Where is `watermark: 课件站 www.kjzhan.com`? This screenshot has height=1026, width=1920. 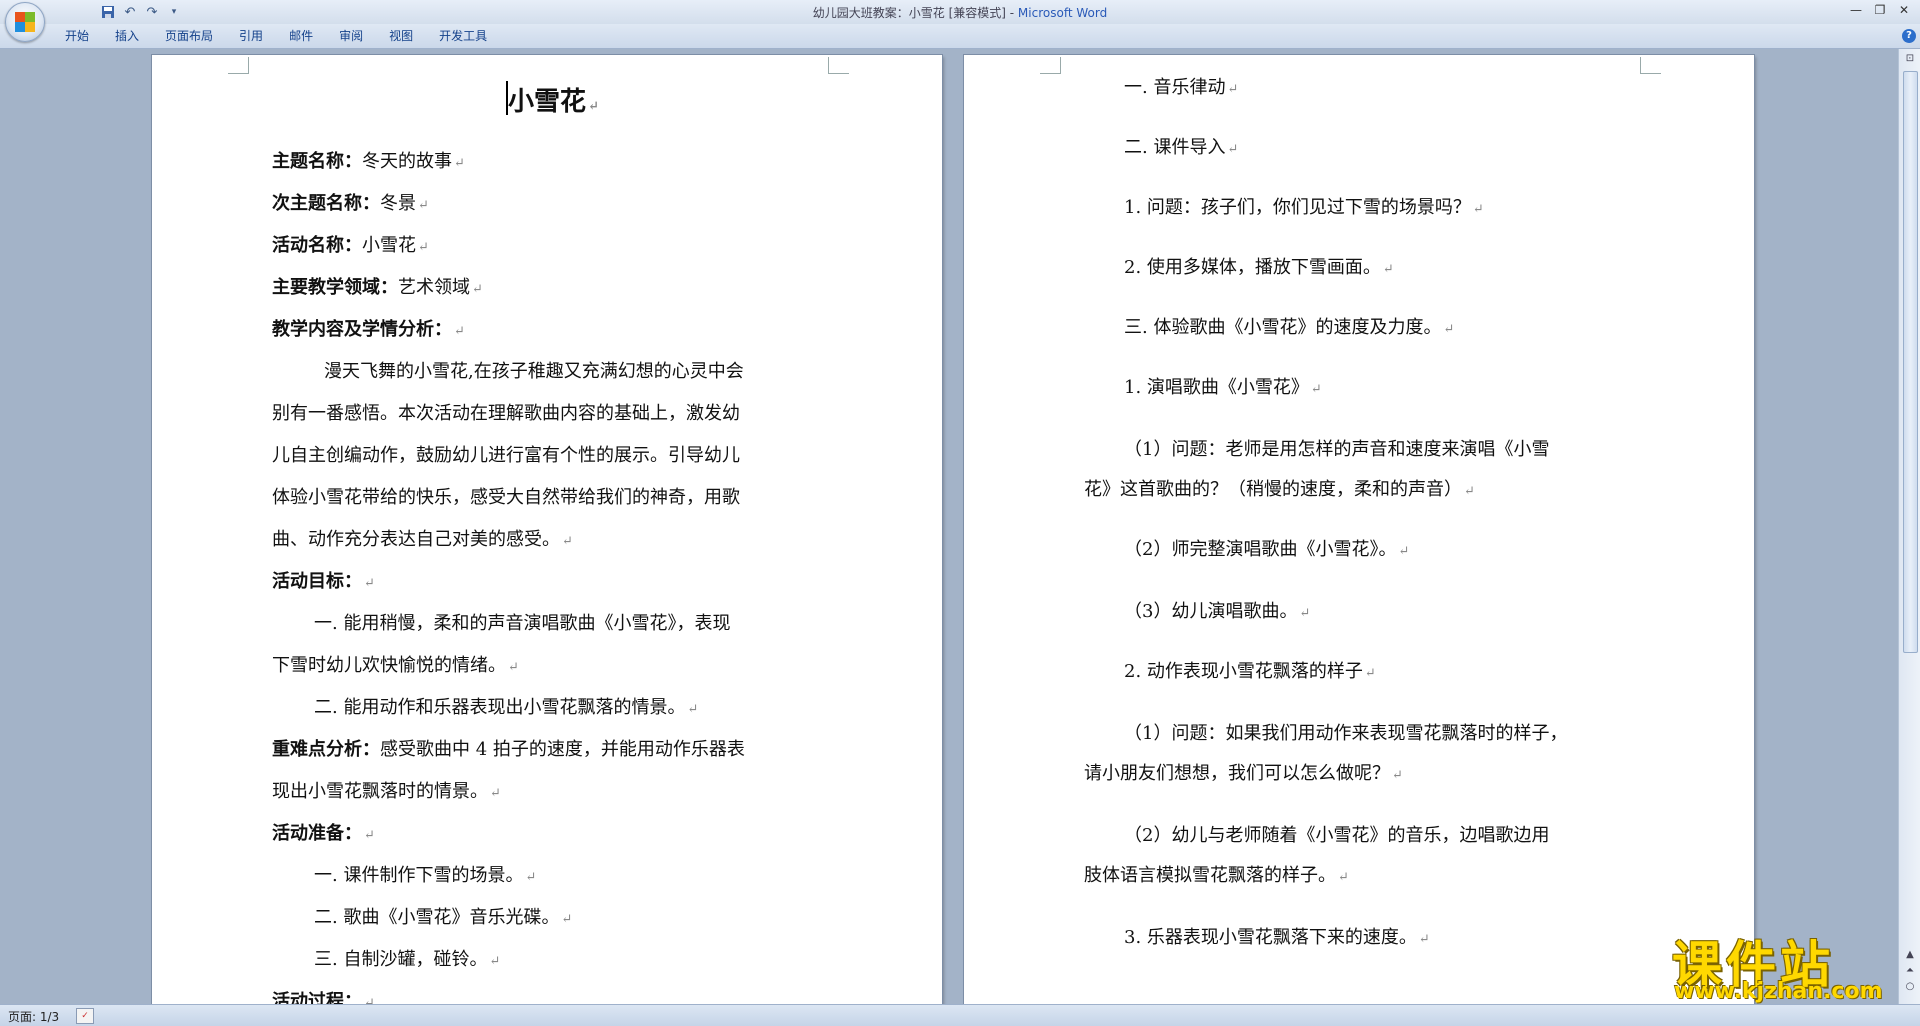 watermark: 课件站 www.kjzhan.com is located at coordinates (1788, 966).